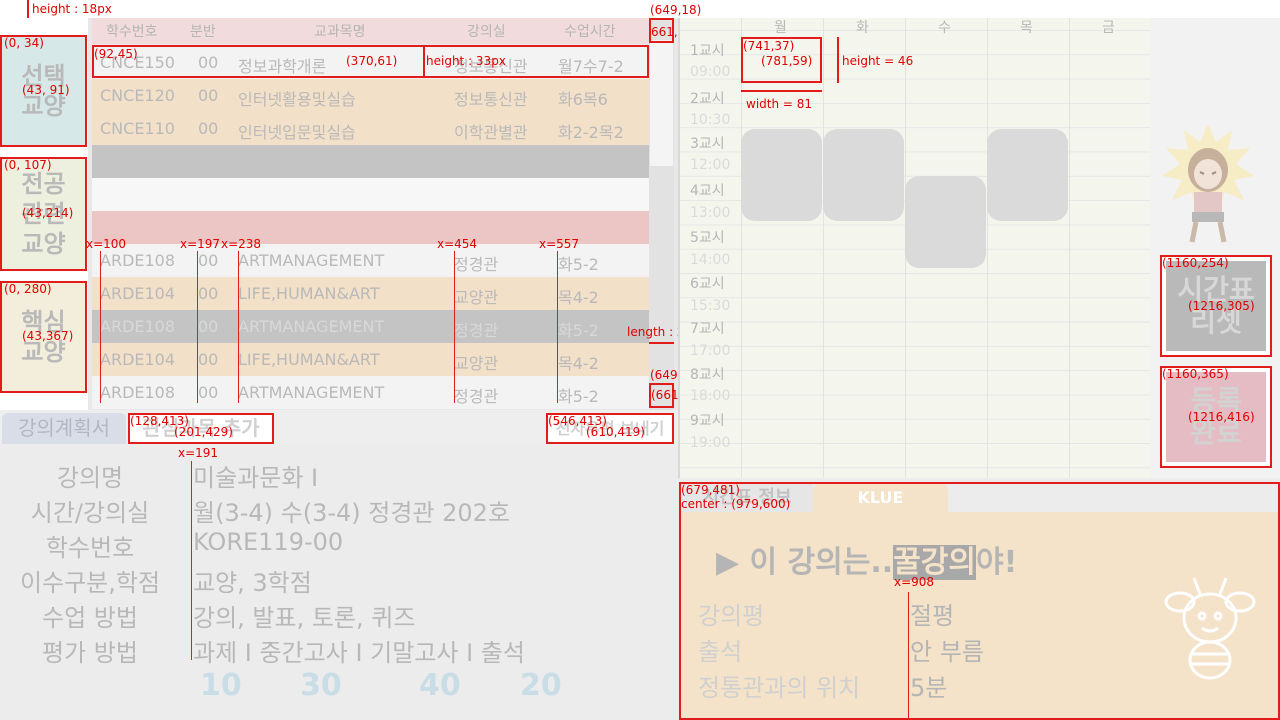  I want to click on cell-code: CNCE110, so click(137, 128).